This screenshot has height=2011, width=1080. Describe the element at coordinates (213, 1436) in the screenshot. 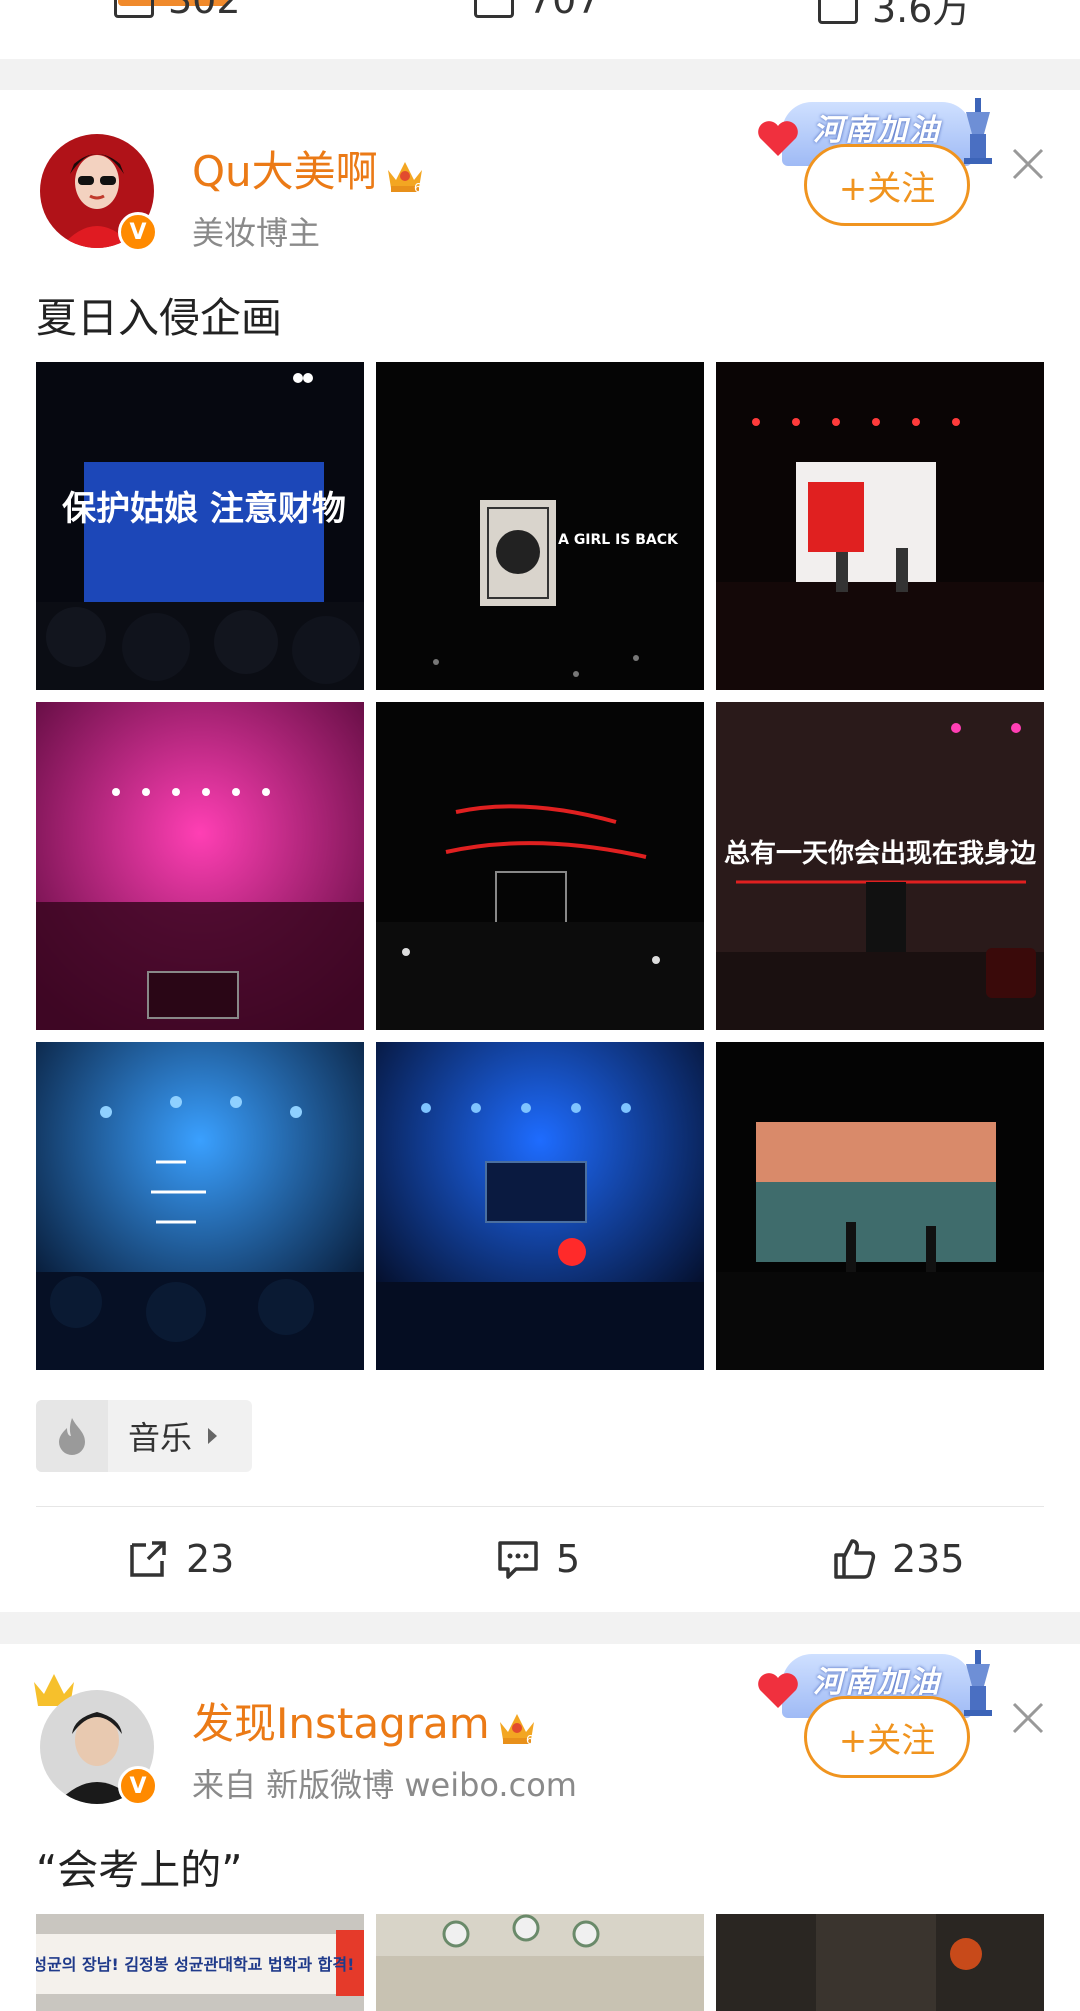

I see `chevron-right-icon` at that location.